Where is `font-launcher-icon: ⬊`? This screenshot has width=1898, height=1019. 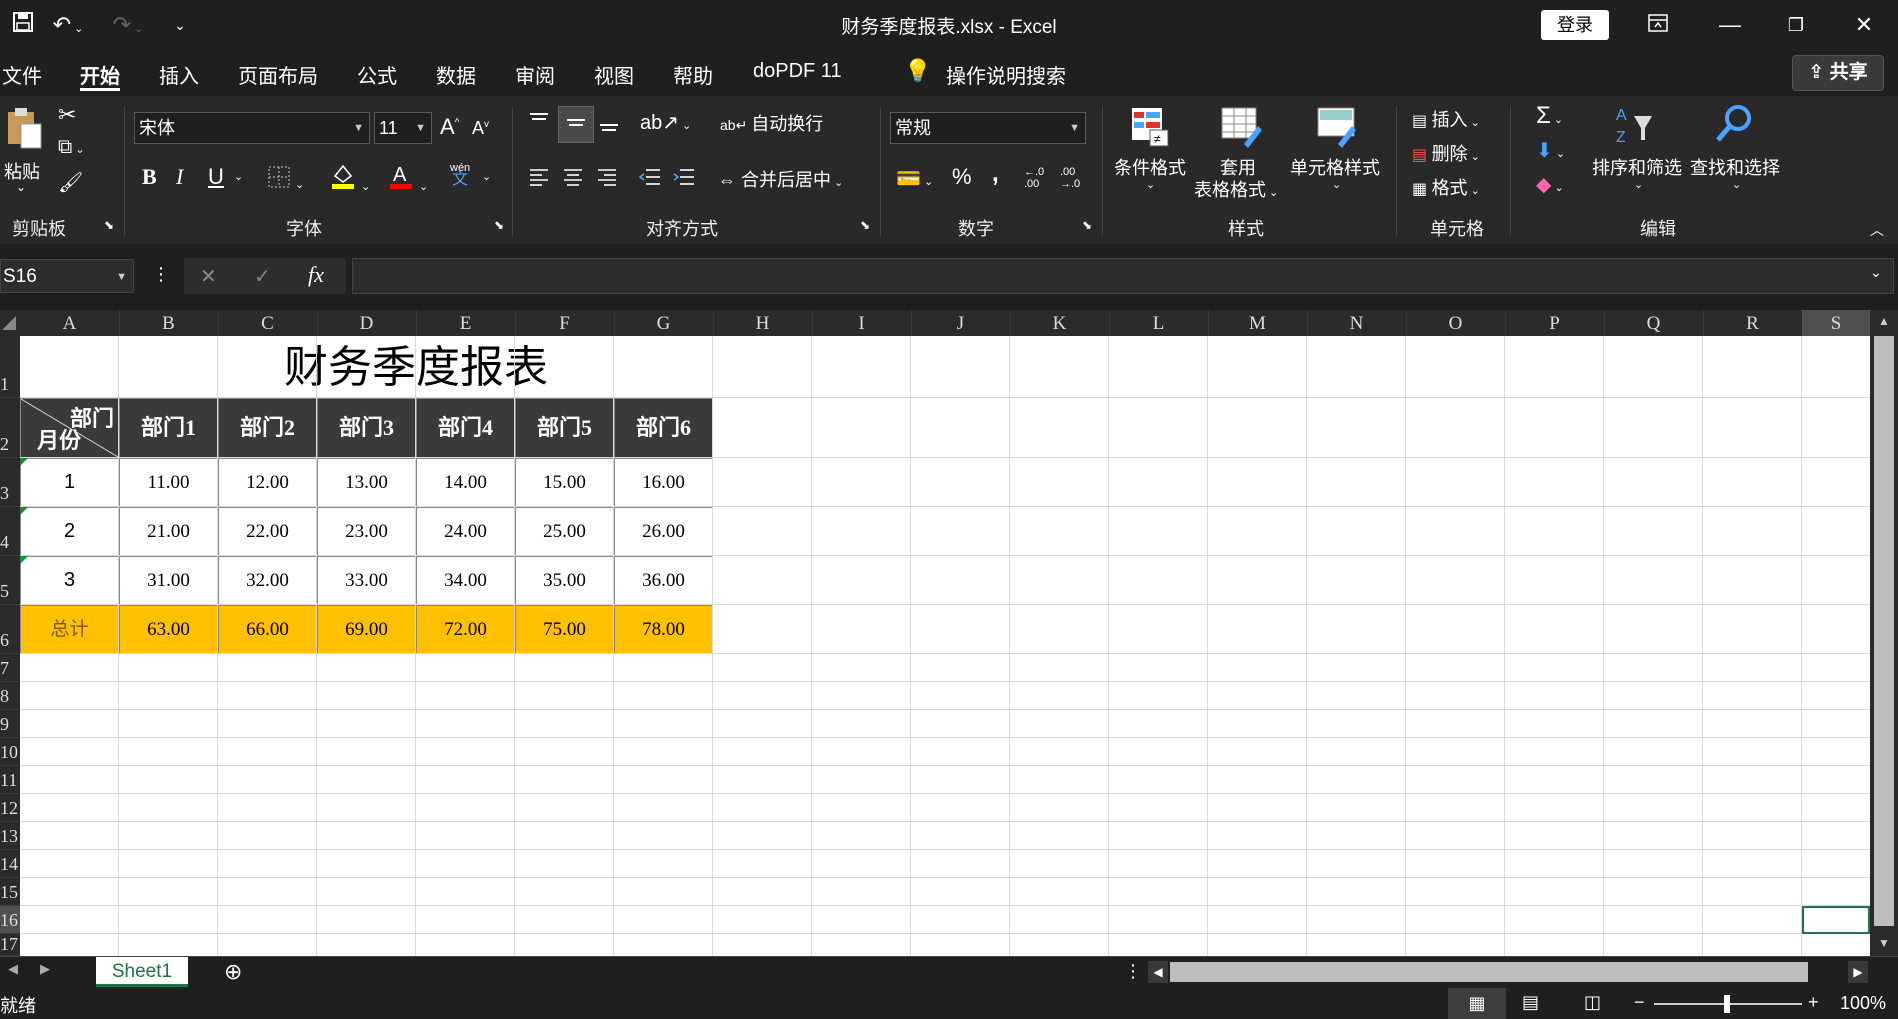 font-launcher-icon: ⬊ is located at coordinates (499, 225).